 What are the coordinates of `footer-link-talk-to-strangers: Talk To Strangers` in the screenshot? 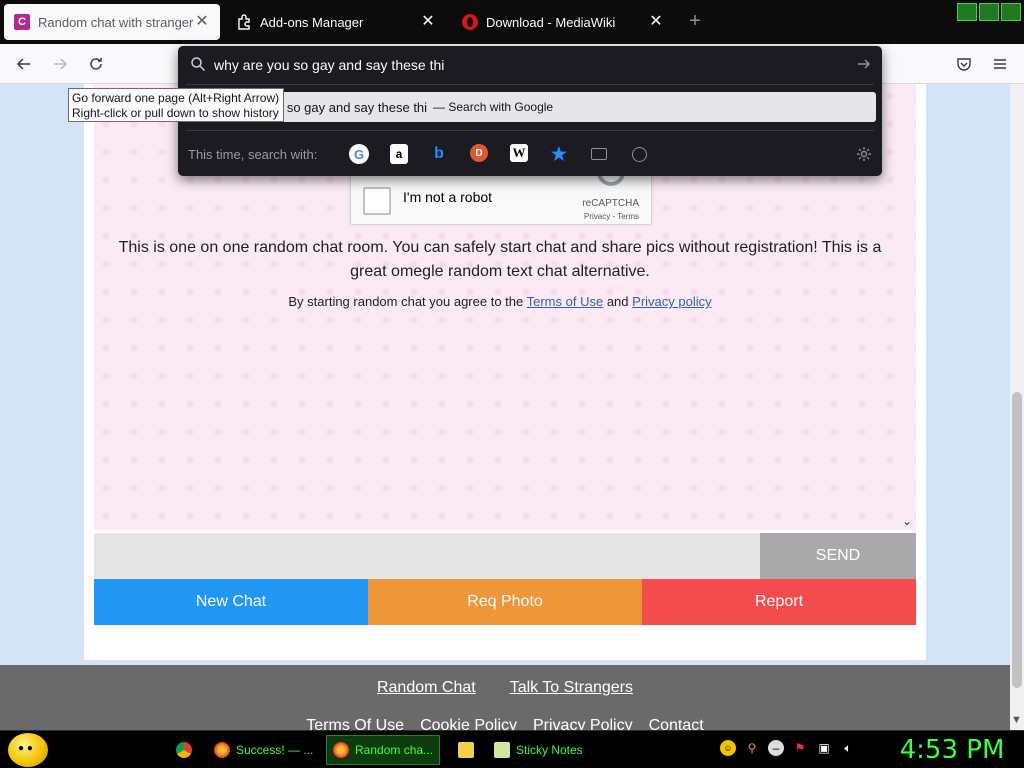 It's located at (571, 688).